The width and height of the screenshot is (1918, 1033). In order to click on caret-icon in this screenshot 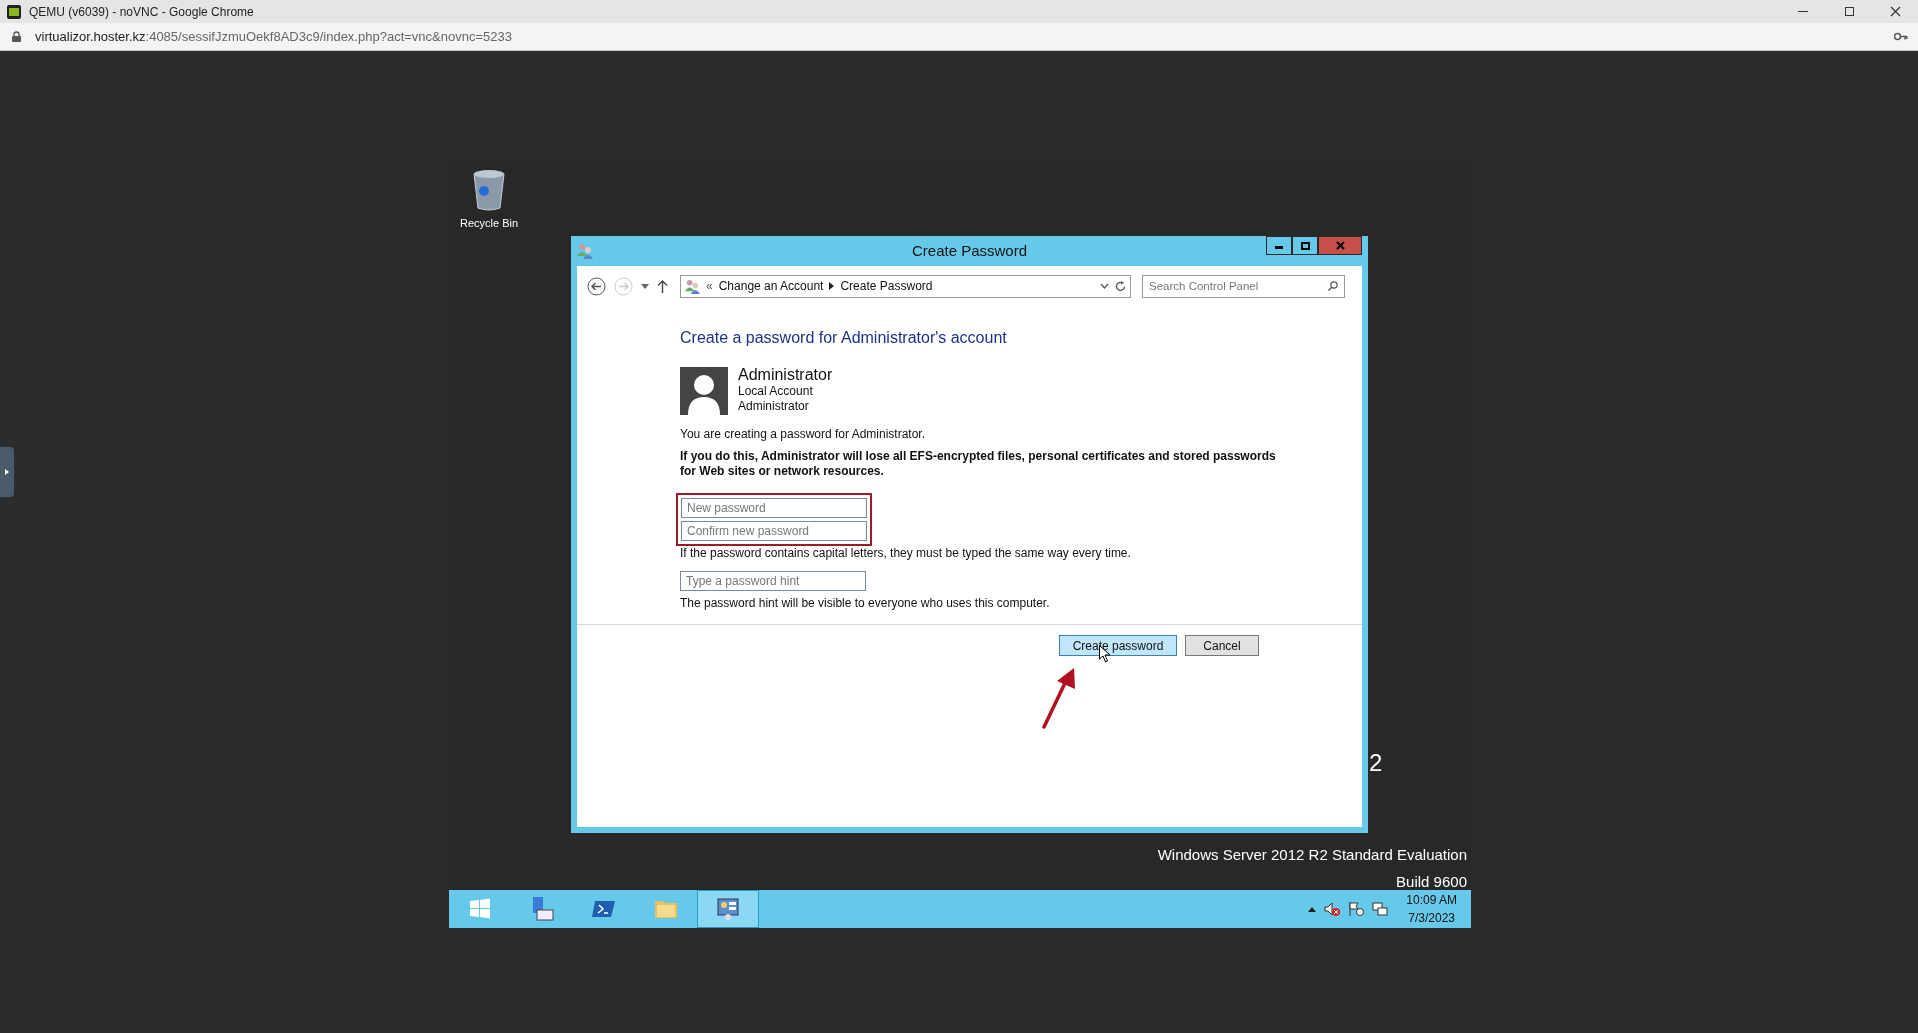, I will do `click(1312, 909)`.